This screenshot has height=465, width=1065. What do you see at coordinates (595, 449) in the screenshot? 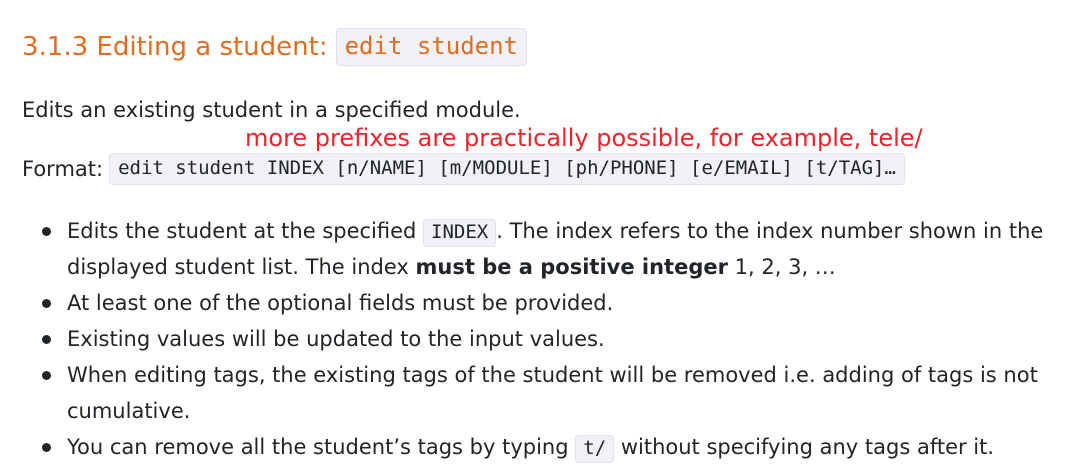
I see `tag-prefix-code: t/` at bounding box center [595, 449].